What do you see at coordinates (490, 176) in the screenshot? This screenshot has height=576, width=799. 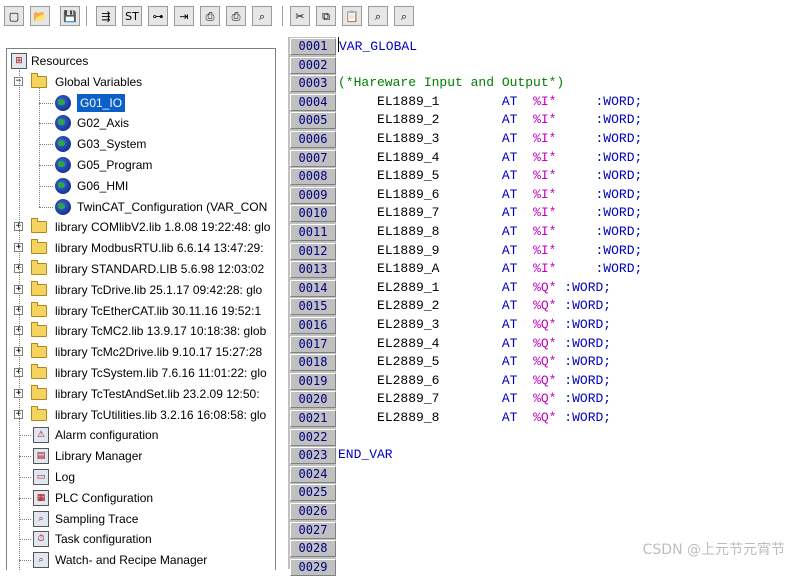 I see `code-line-input-declaration: EL1889_5 AT %I* :WORD;` at bounding box center [490, 176].